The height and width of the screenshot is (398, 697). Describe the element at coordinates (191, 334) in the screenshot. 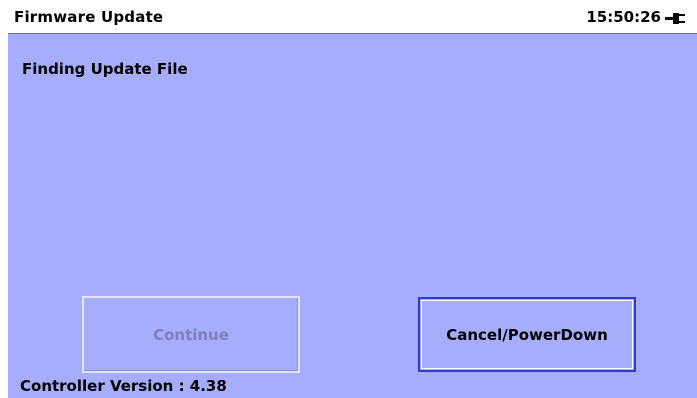

I see `continue-button: Continue` at that location.